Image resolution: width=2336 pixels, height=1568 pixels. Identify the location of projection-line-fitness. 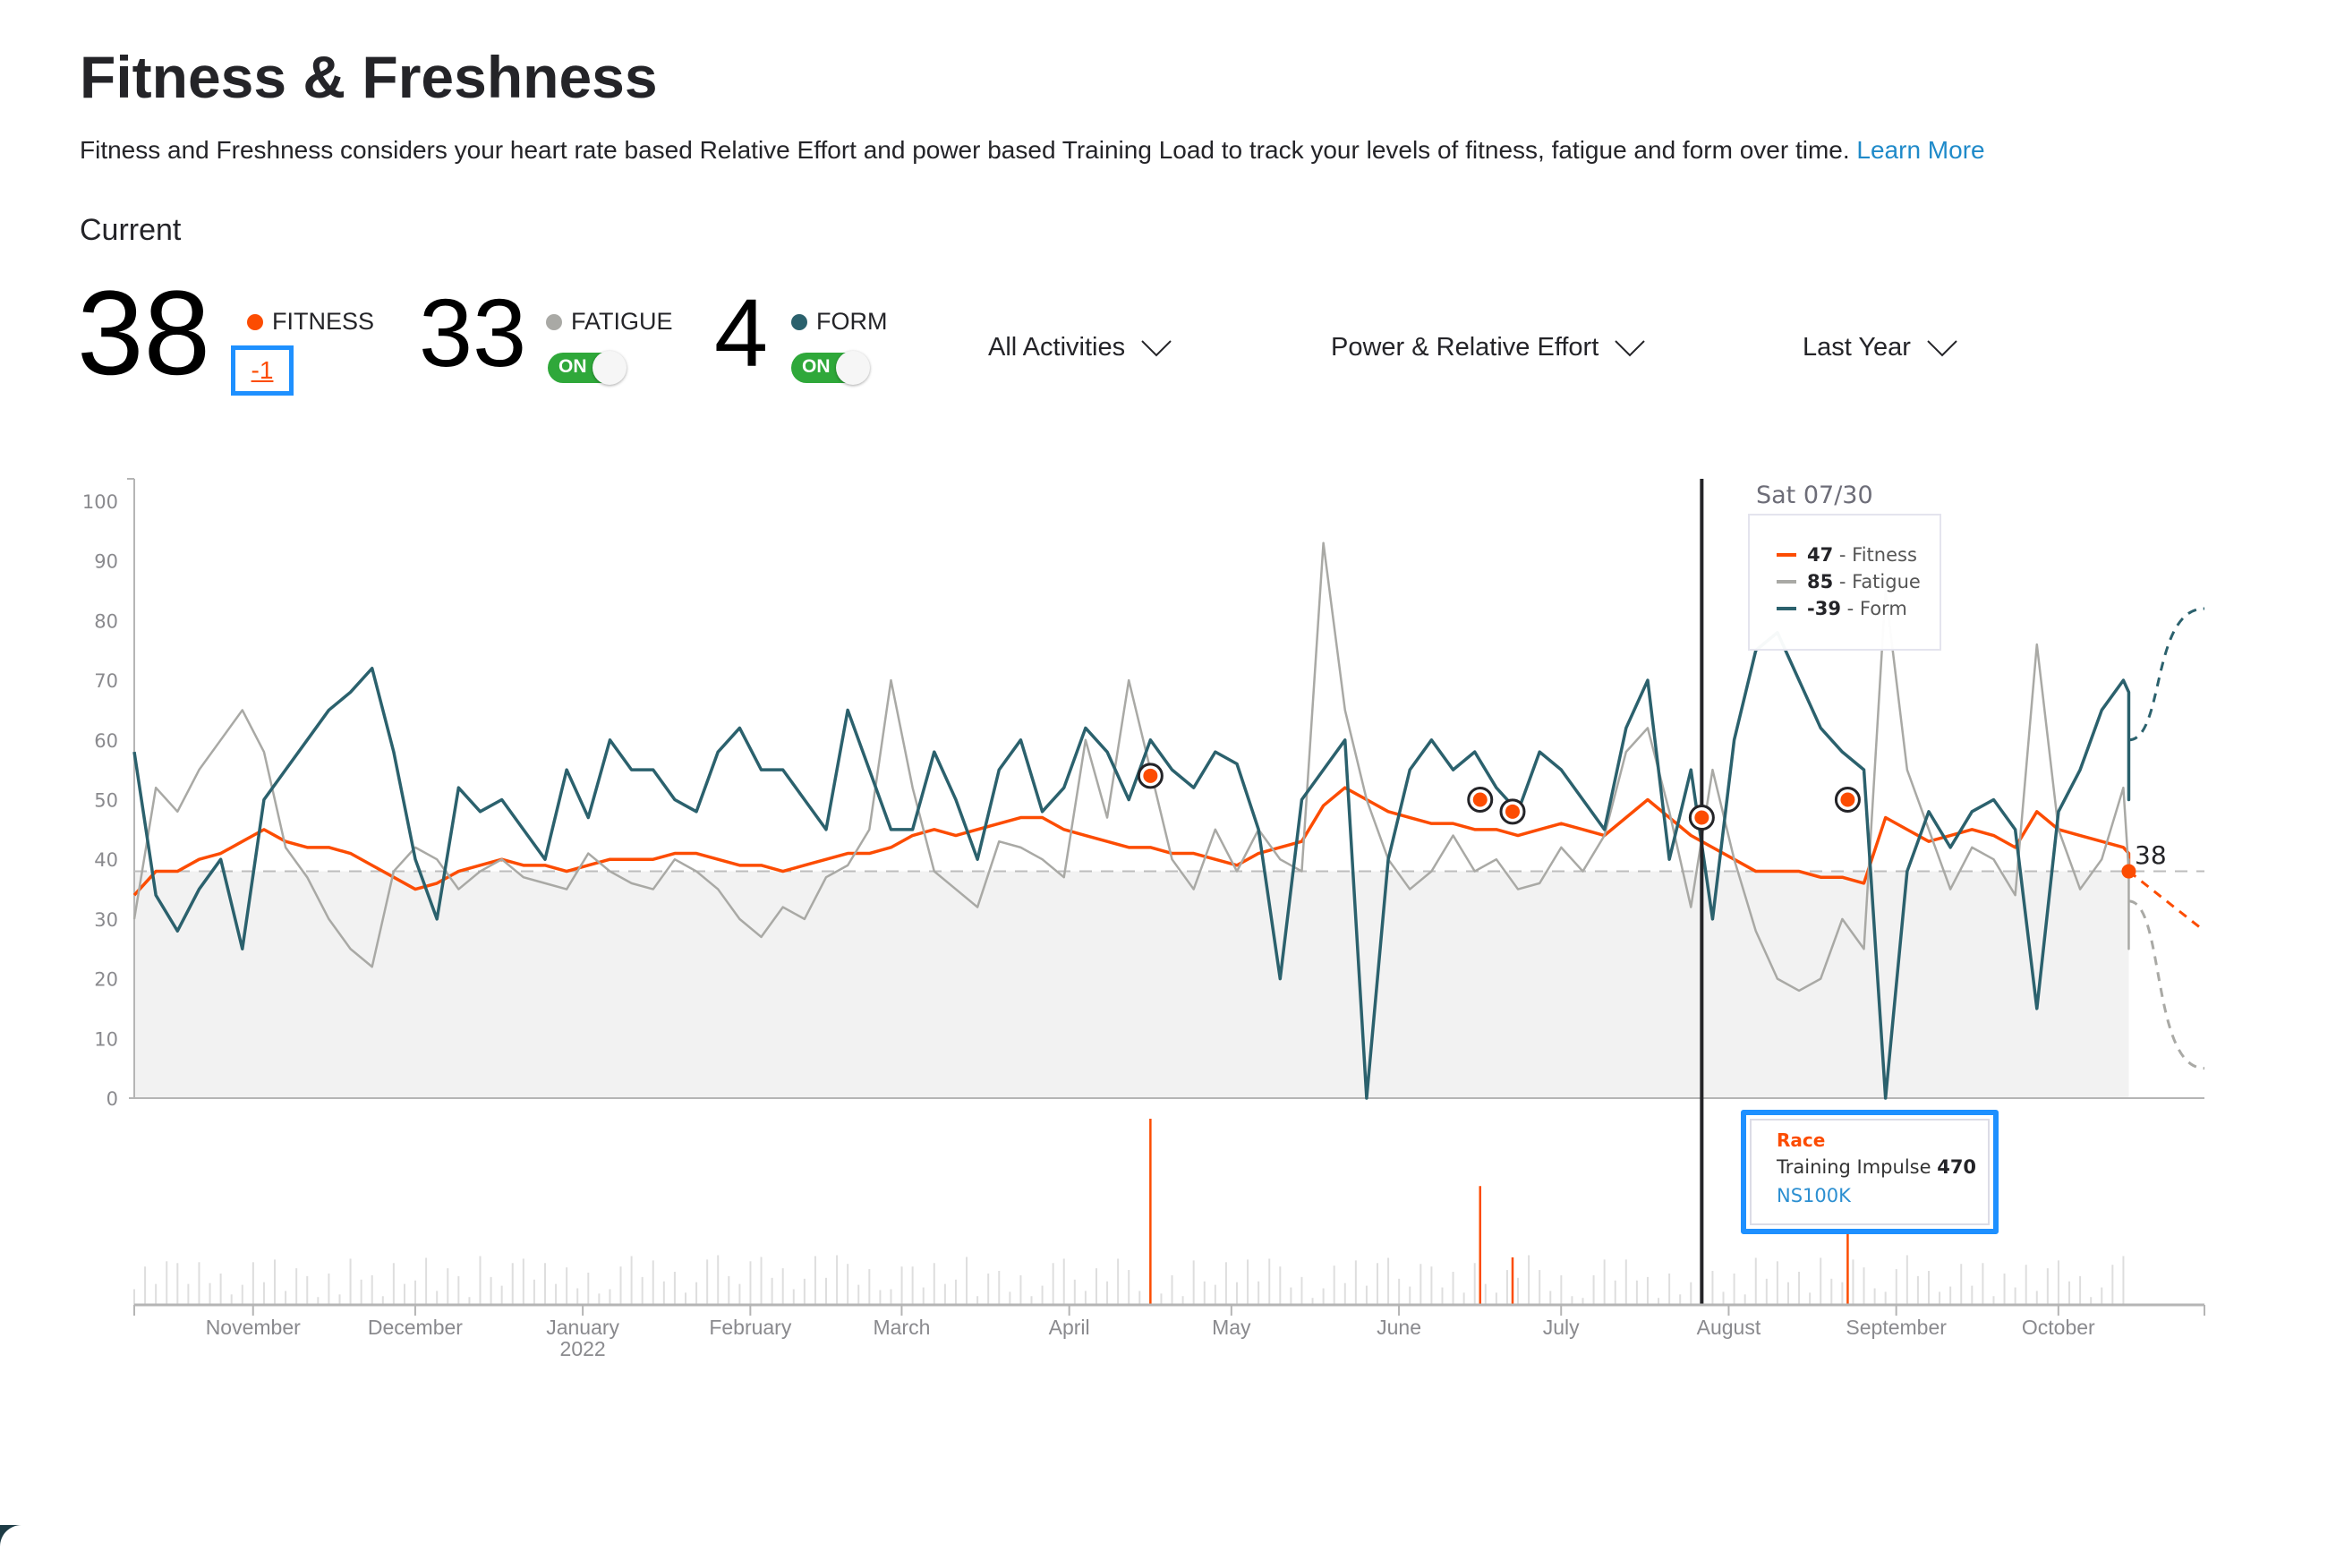
(2166, 901).